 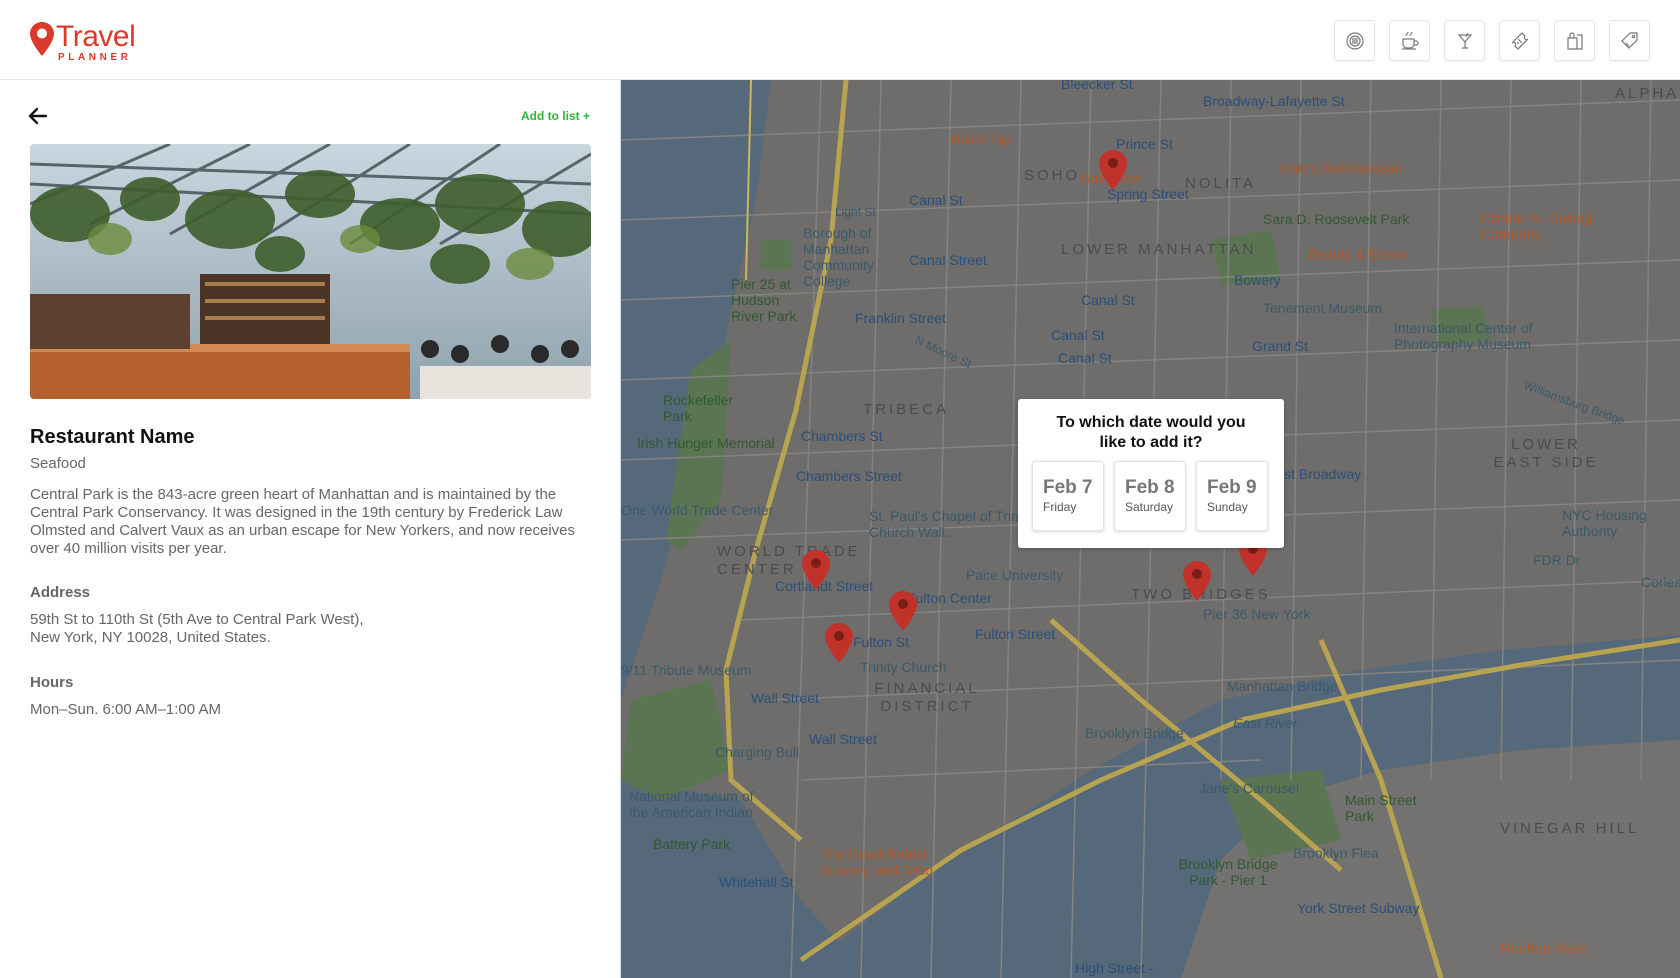 What do you see at coordinates (698, 408) in the screenshot?
I see `map-poi-rockefeller-park: Rockefeller Park` at bounding box center [698, 408].